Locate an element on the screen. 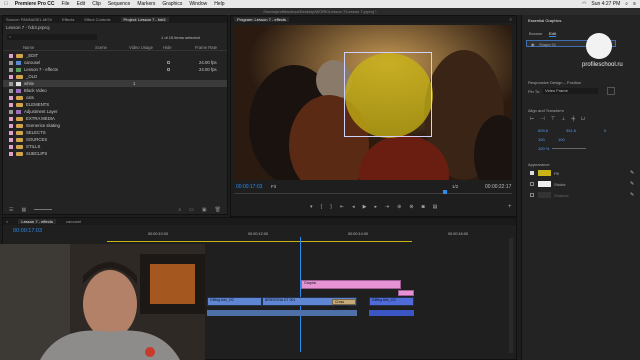 The height and width of the screenshot is (360, 640). go-to-out-icon: ⇥ is located at coordinates (387, 207).